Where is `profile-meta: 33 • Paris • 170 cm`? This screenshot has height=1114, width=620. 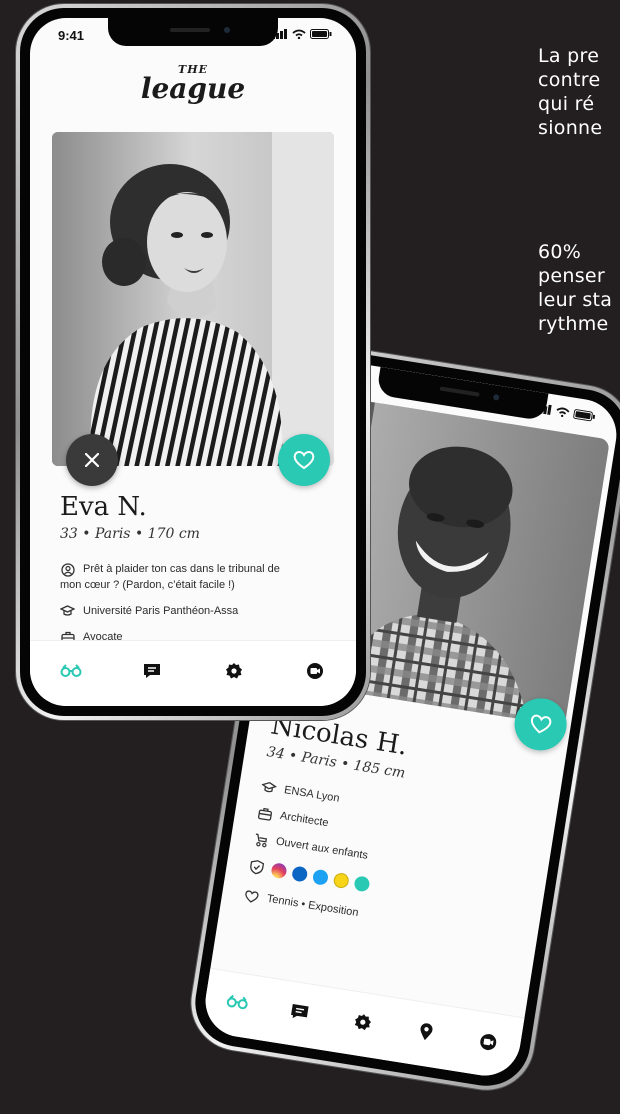
profile-meta: 33 • Paris • 170 cm is located at coordinates (130, 534).